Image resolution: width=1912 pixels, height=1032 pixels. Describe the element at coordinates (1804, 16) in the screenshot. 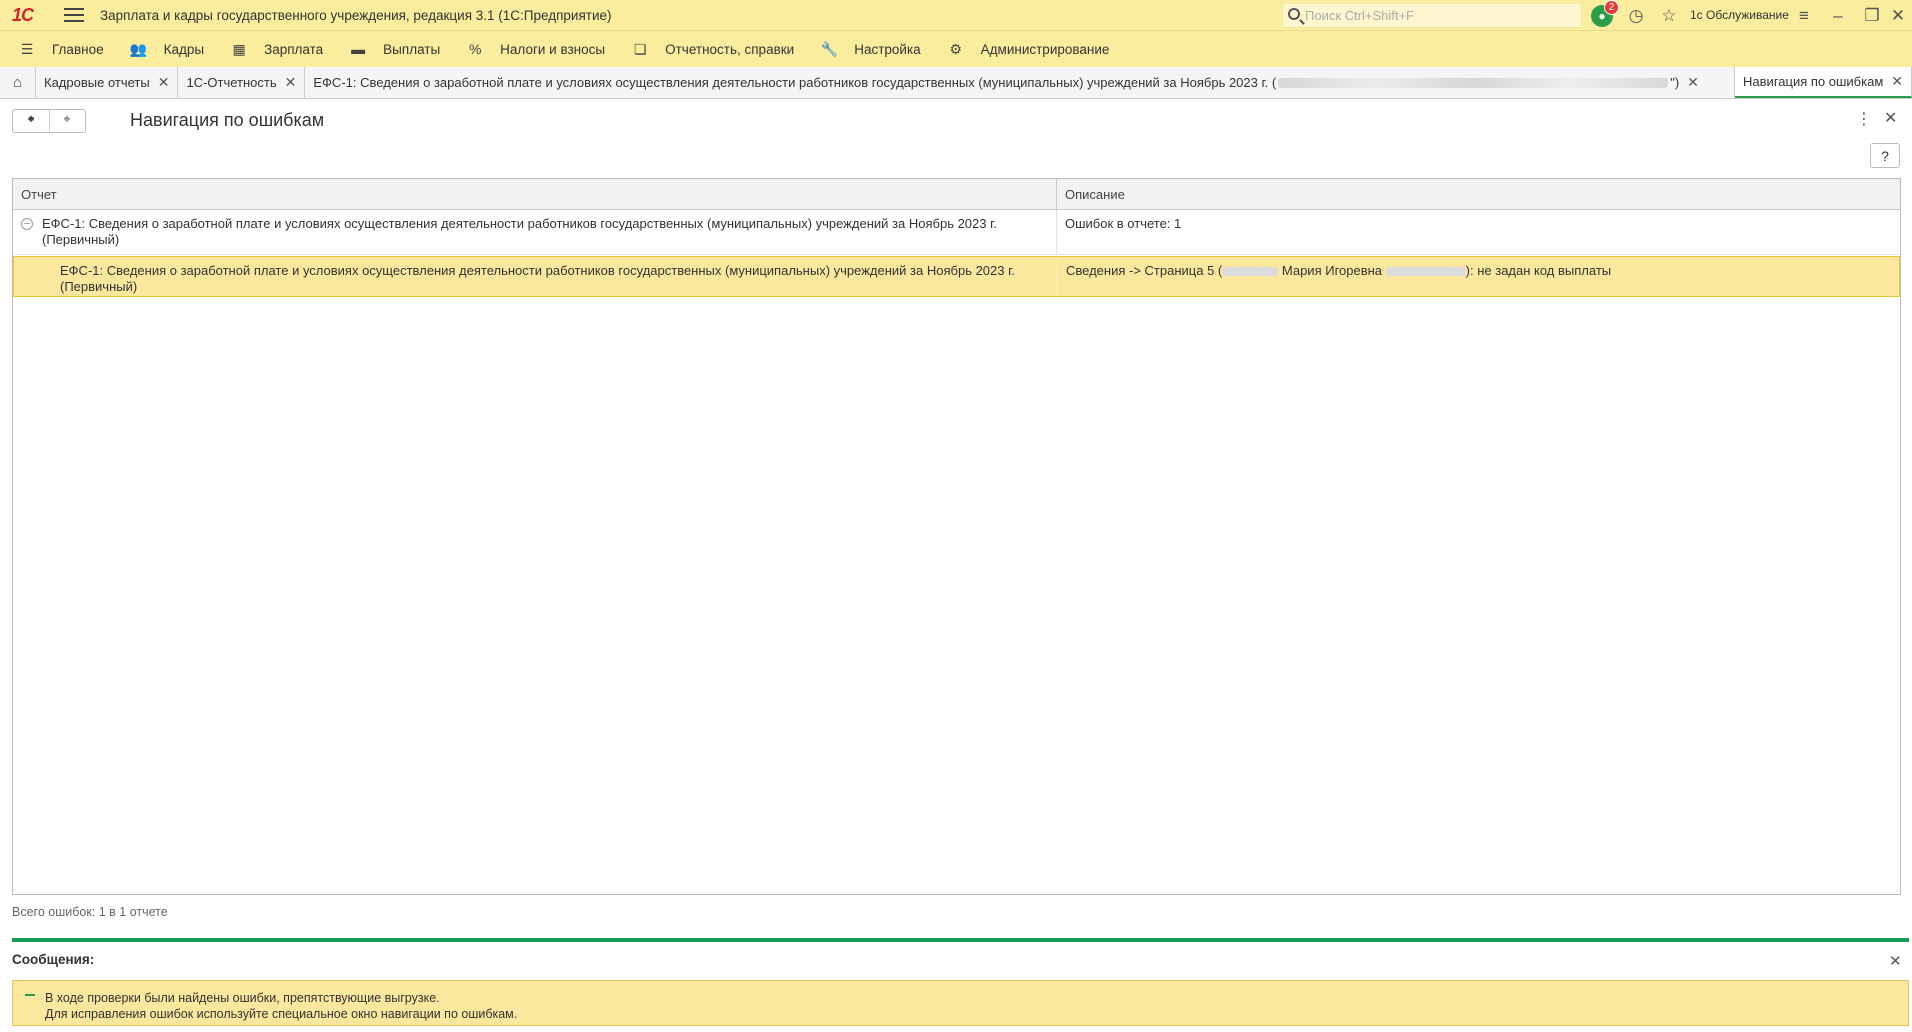

I see `settings-funnel-icon: ≡` at that location.